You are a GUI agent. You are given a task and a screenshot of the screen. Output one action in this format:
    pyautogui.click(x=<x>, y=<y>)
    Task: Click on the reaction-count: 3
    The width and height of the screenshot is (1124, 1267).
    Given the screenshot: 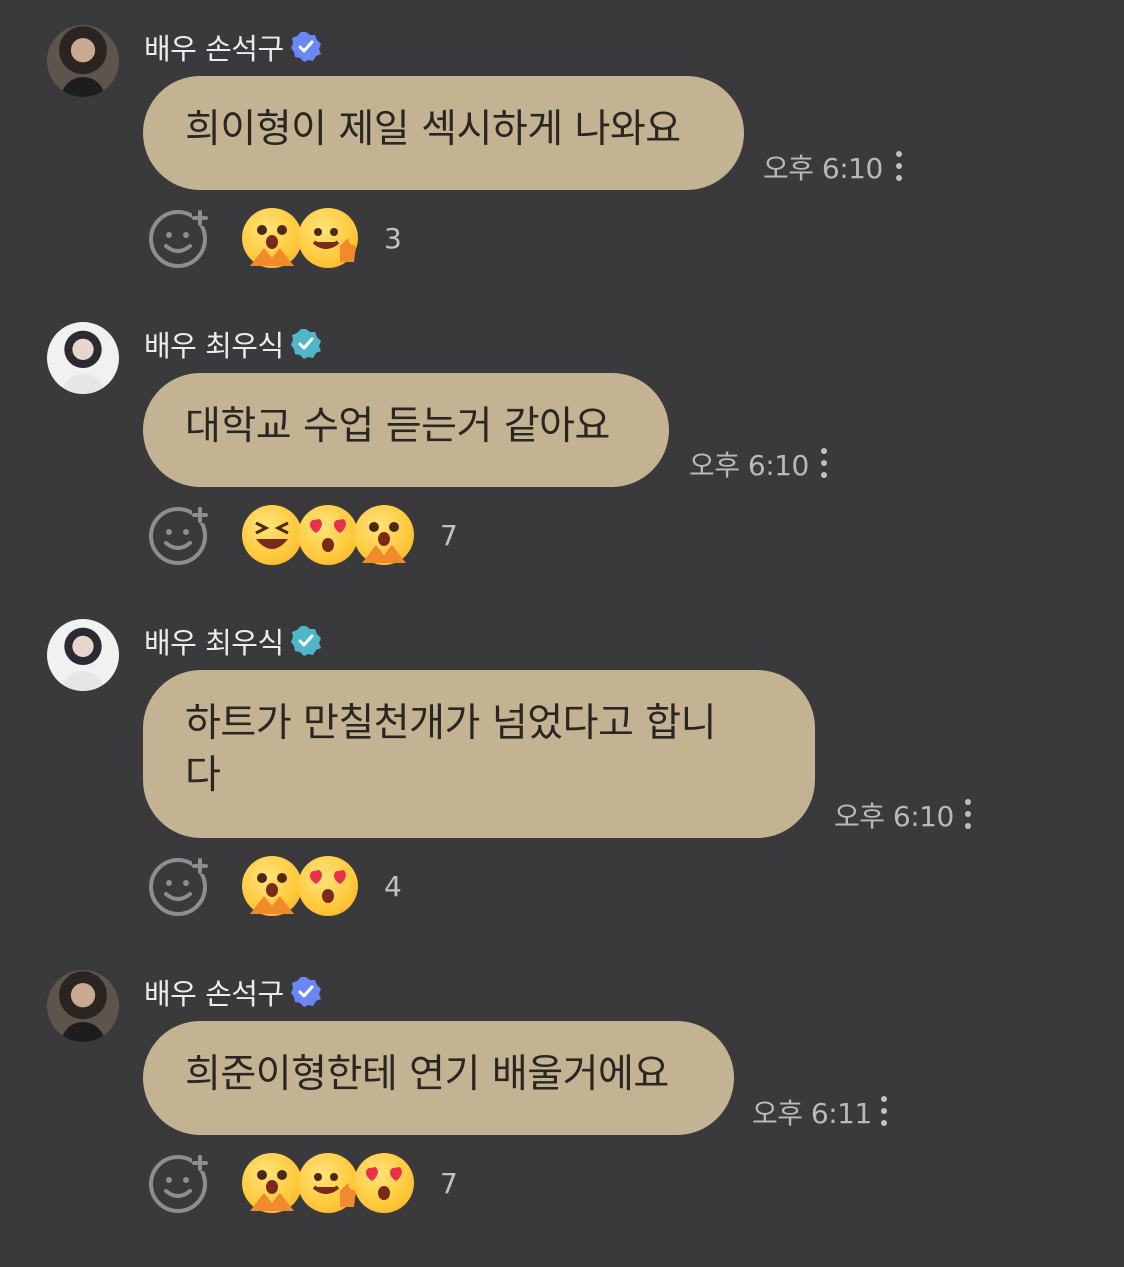 What is the action you would take?
    pyautogui.click(x=393, y=238)
    